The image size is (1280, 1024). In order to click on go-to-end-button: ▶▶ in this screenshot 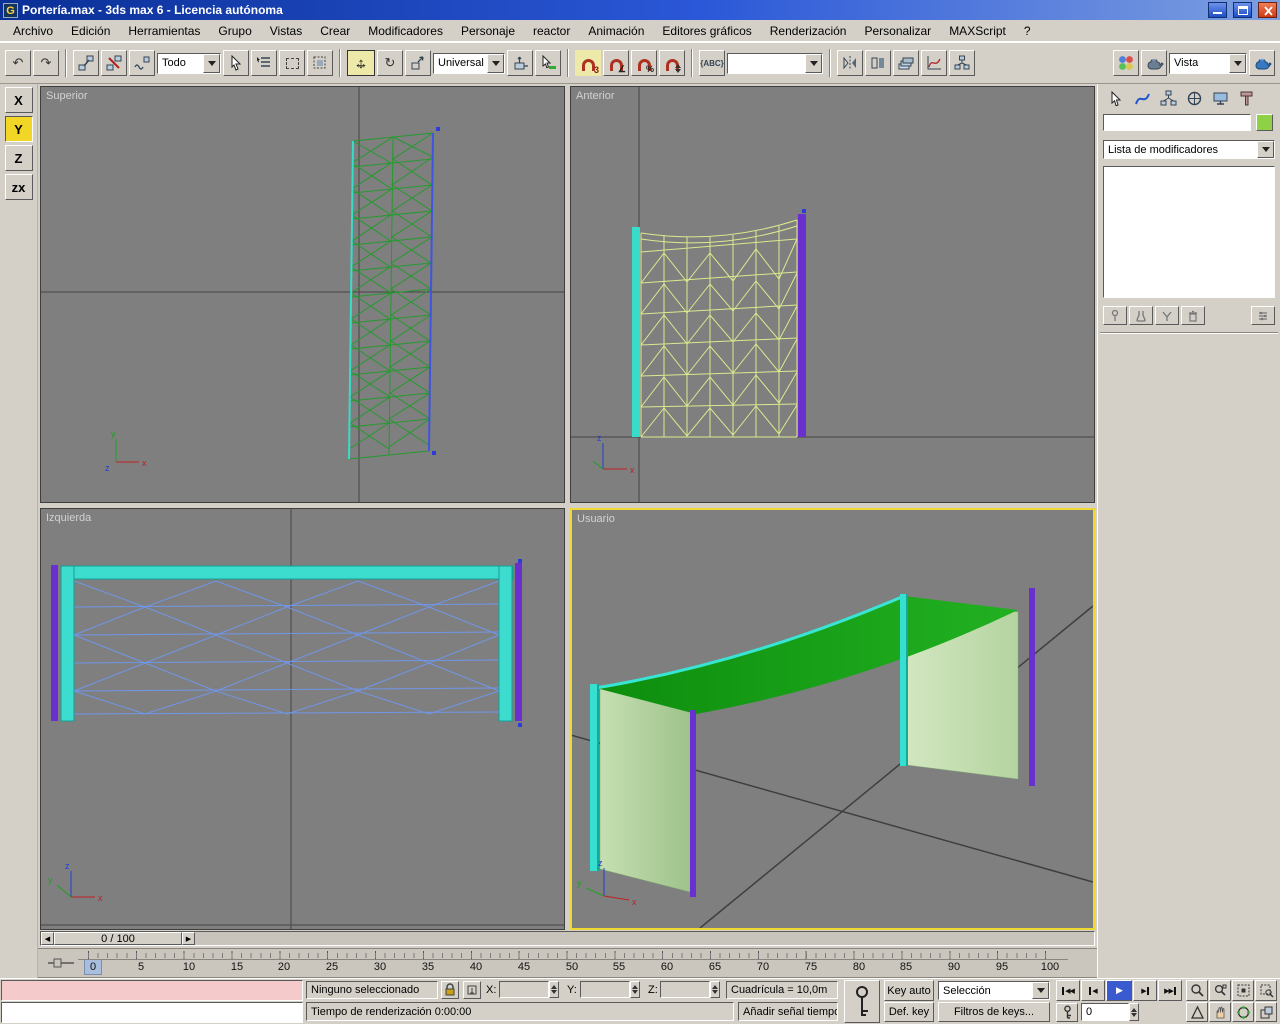, I will do `click(1170, 990)`.